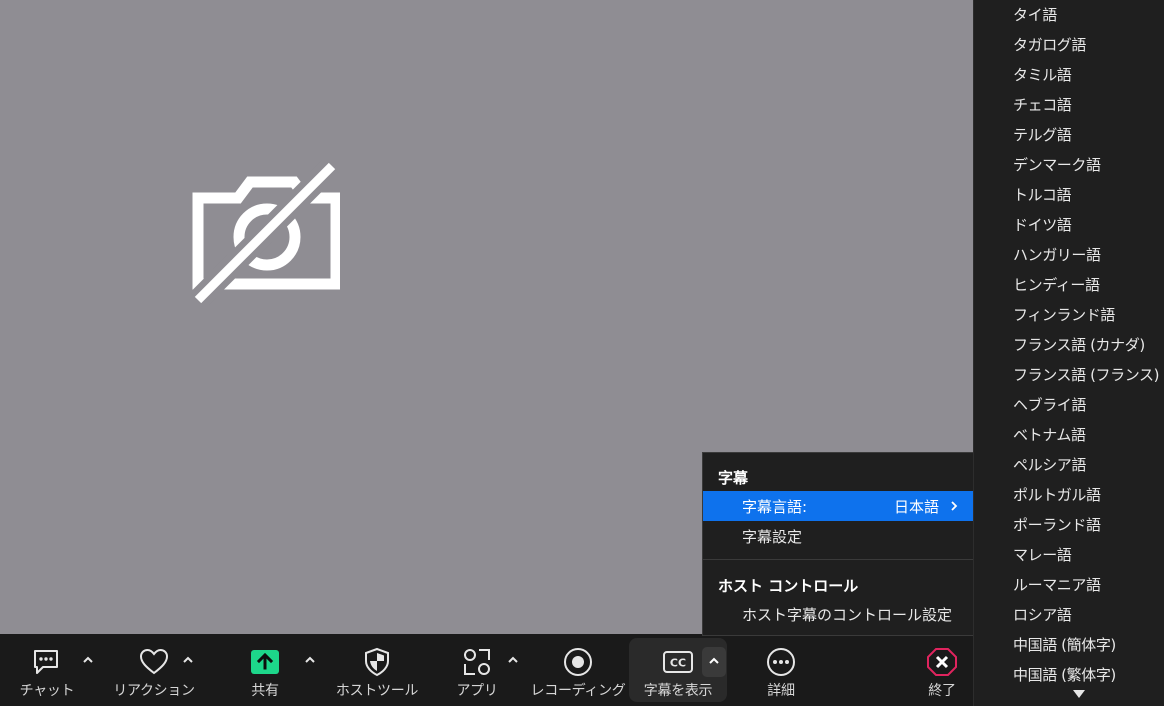 The width and height of the screenshot is (1164, 706). I want to click on host-caption-settings-item: ホスト字幕のコントロール設定, so click(838, 614).